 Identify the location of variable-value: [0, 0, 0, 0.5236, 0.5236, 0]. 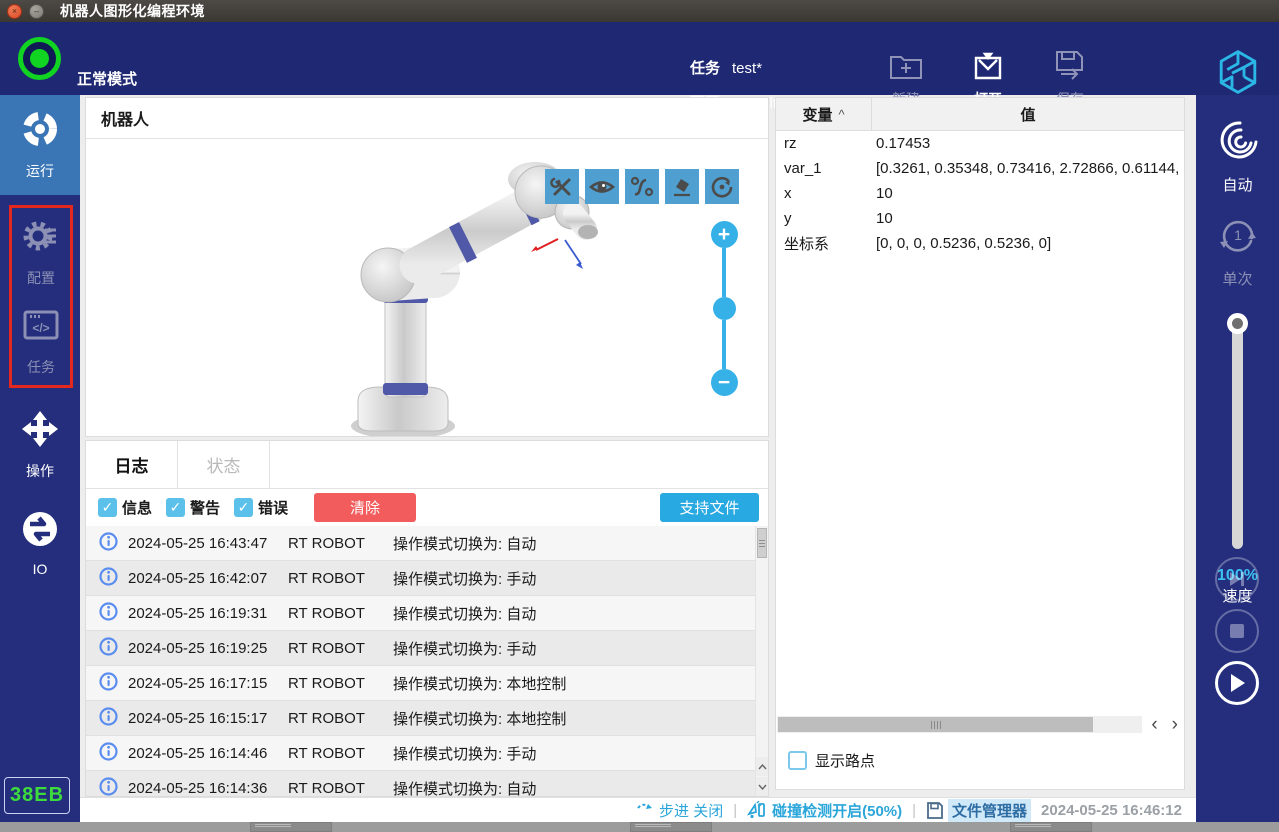
(964, 243).